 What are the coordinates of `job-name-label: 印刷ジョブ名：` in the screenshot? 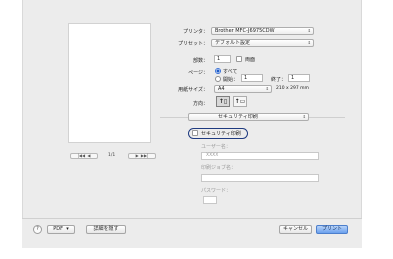 It's located at (219, 168).